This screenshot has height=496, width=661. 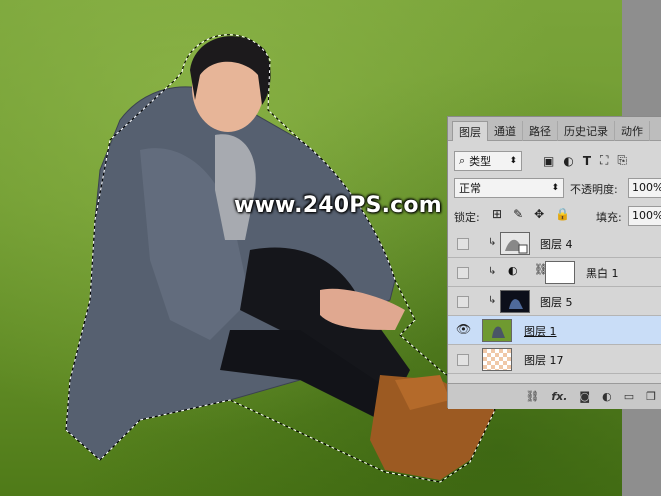 I want to click on panel-bottom-toolbar: ⛓ fx. ◙ ◐ ▭ ❐, so click(x=554, y=396).